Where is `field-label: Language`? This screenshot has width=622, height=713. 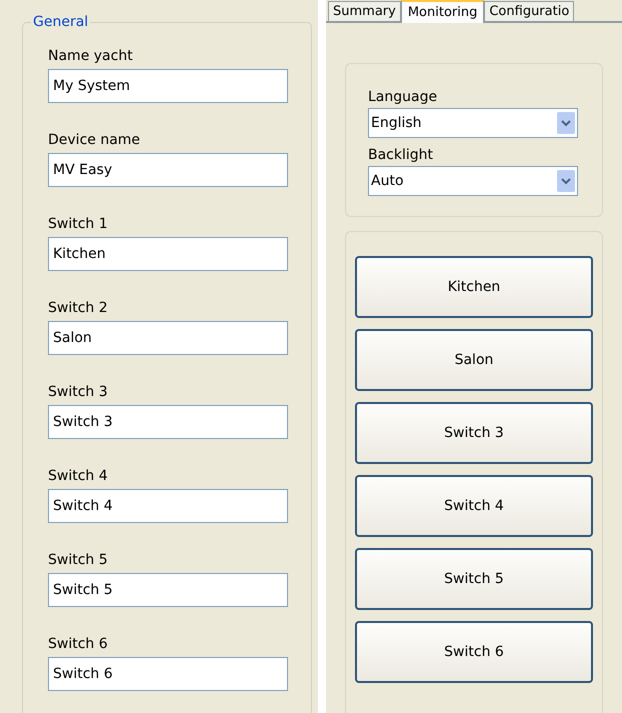 field-label: Language is located at coordinates (403, 97).